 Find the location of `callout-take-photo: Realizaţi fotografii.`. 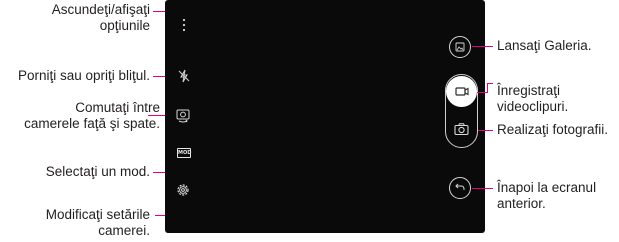

callout-take-photo: Realizaţi fotografii. is located at coordinates (552, 130).